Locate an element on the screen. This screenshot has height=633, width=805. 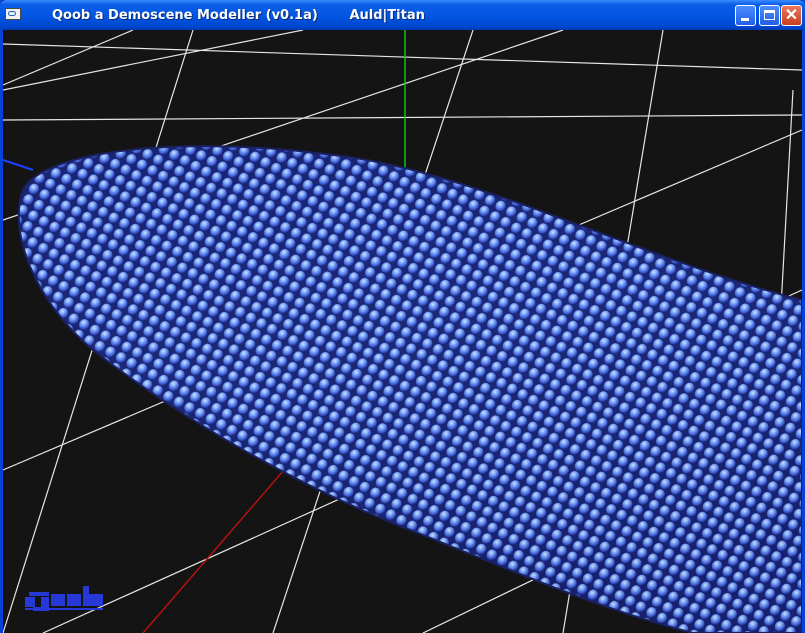
maximize-button is located at coordinates (769, 15).